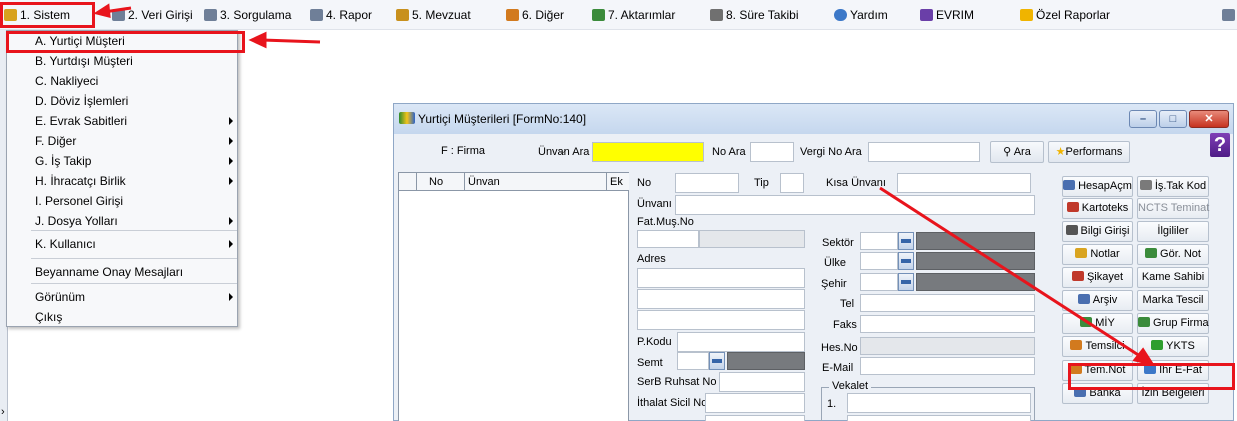 This screenshot has height=421, width=1237. What do you see at coordinates (1069, 185) in the screenshot?
I see `handshake-icon` at bounding box center [1069, 185].